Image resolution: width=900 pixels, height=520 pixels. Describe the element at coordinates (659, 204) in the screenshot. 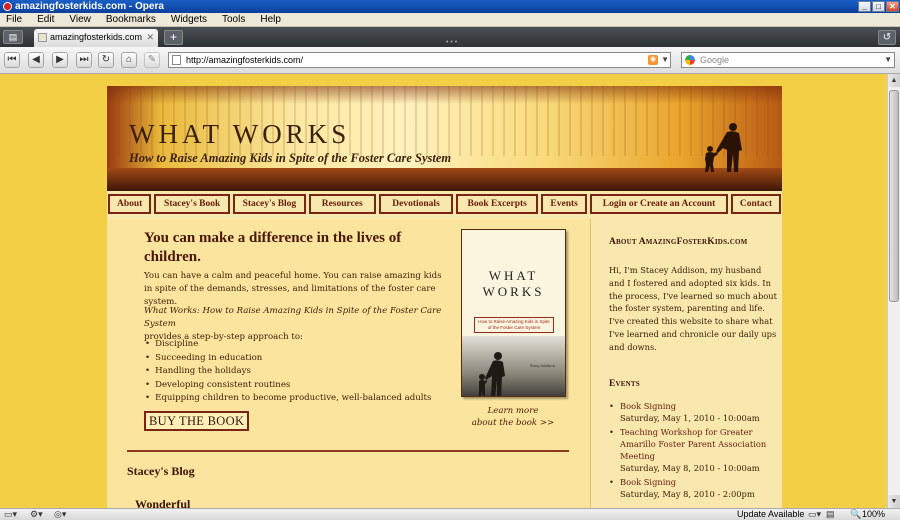

I see `nav-login: Login or Create an Account` at that location.